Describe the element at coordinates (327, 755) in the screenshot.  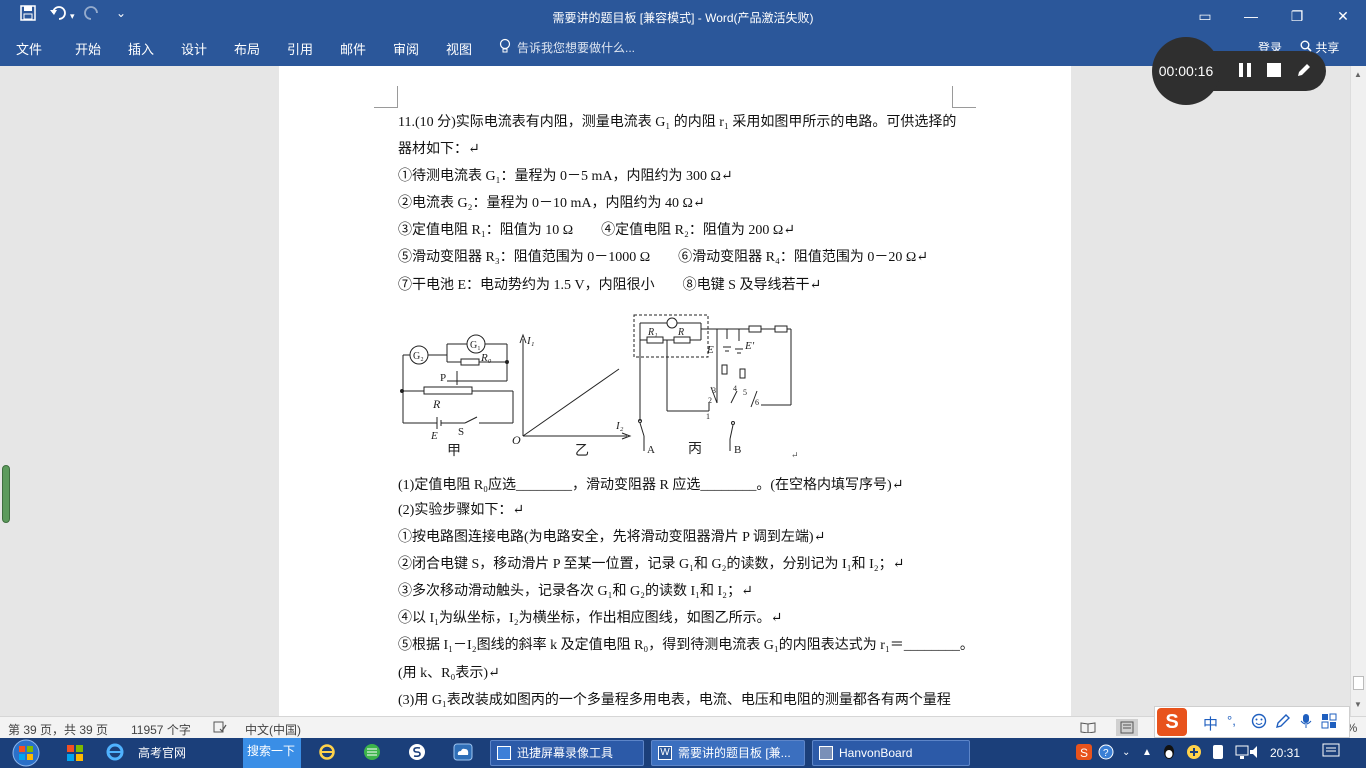
I see `ie-pinned-icon` at that location.